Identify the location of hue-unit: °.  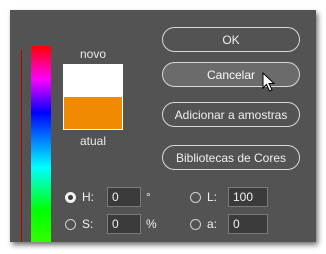
(148, 197).